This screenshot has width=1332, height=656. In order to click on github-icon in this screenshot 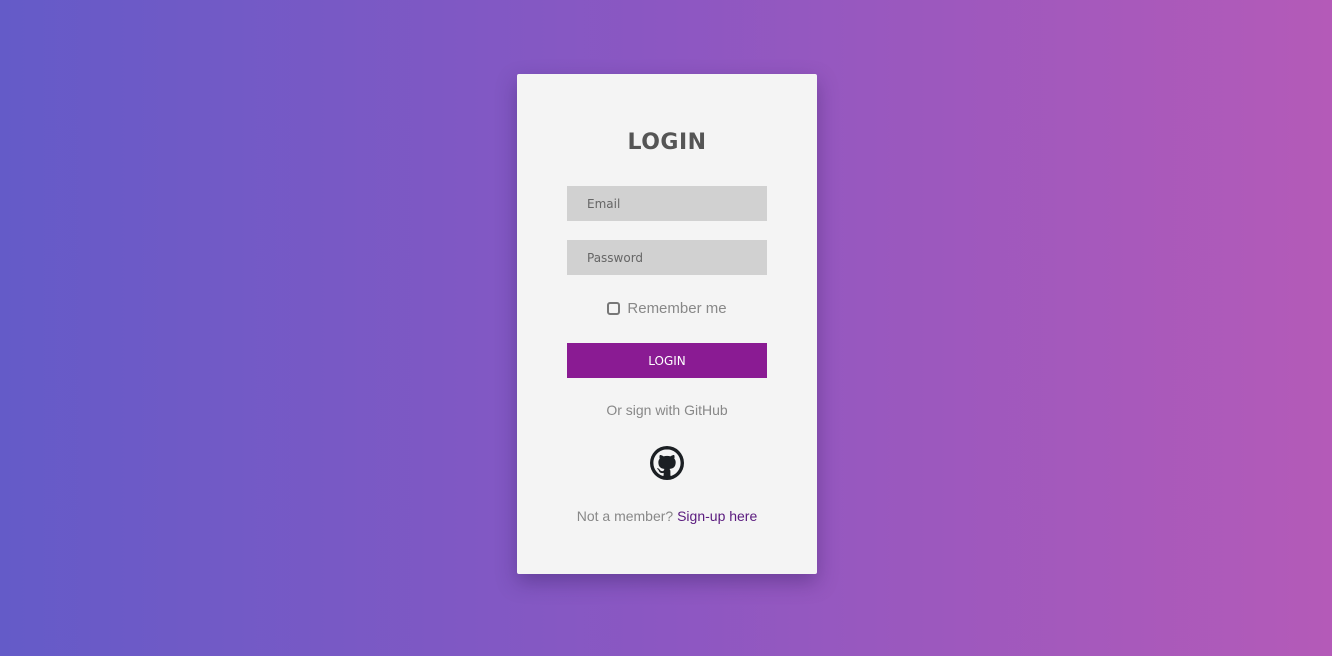, I will do `click(667, 463)`.